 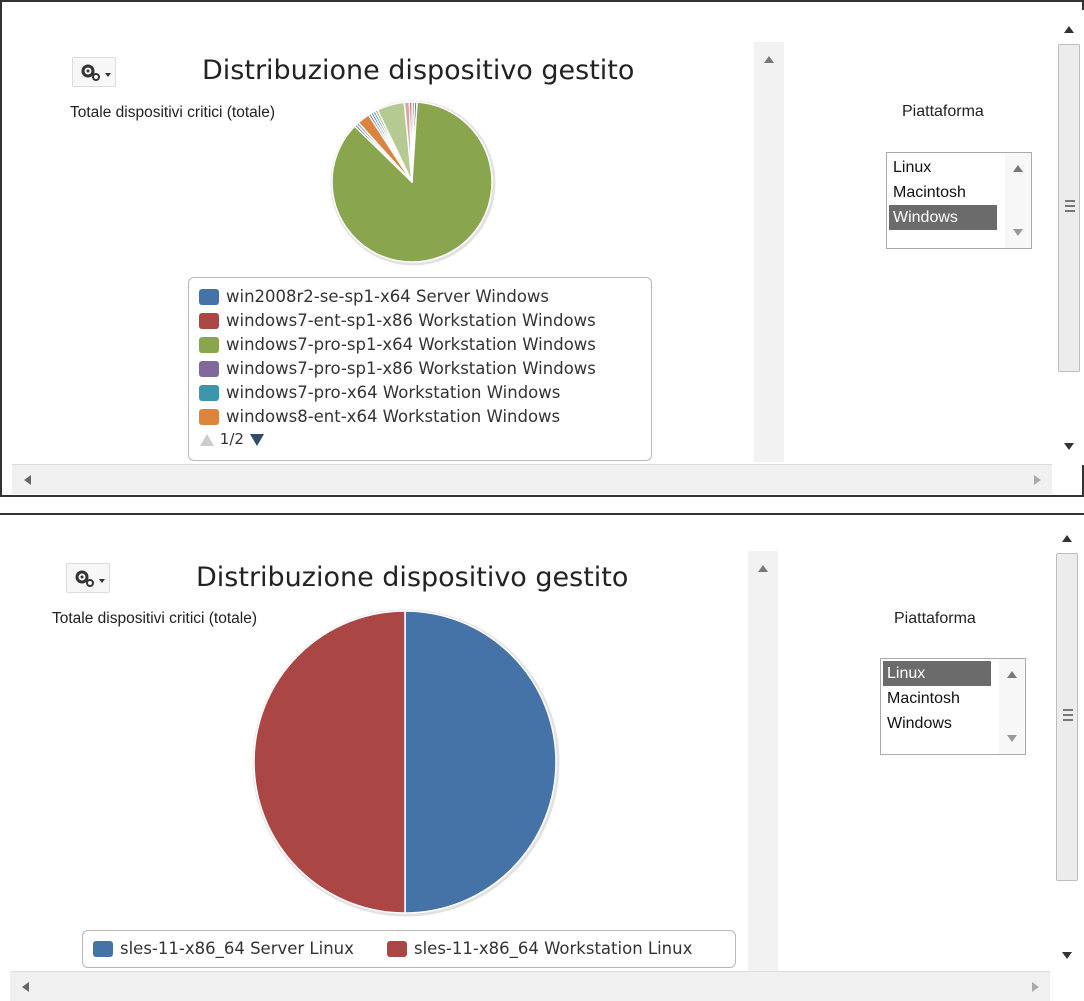 I want to click on legend-label: windows8-ent-x64 Workstation Windows, so click(x=393, y=416).